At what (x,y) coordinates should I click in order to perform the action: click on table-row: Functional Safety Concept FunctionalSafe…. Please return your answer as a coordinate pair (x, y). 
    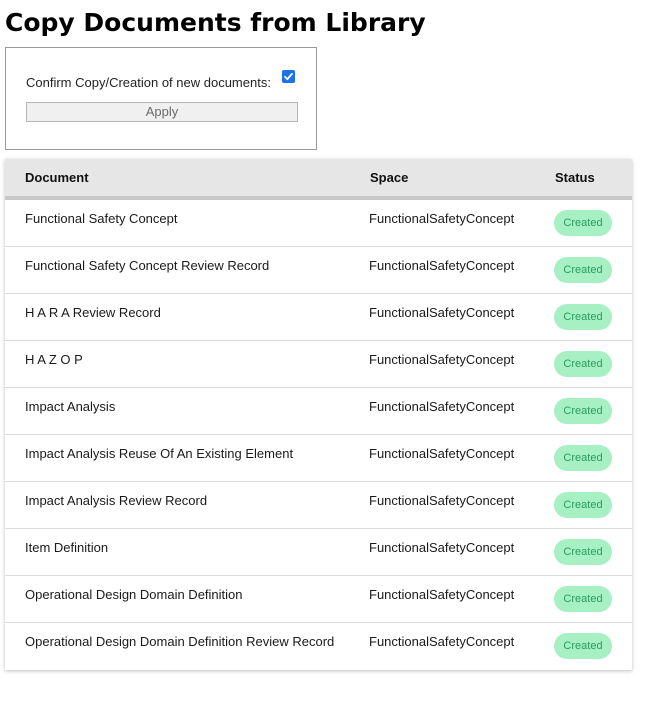
    Looking at the image, I should click on (318, 223).